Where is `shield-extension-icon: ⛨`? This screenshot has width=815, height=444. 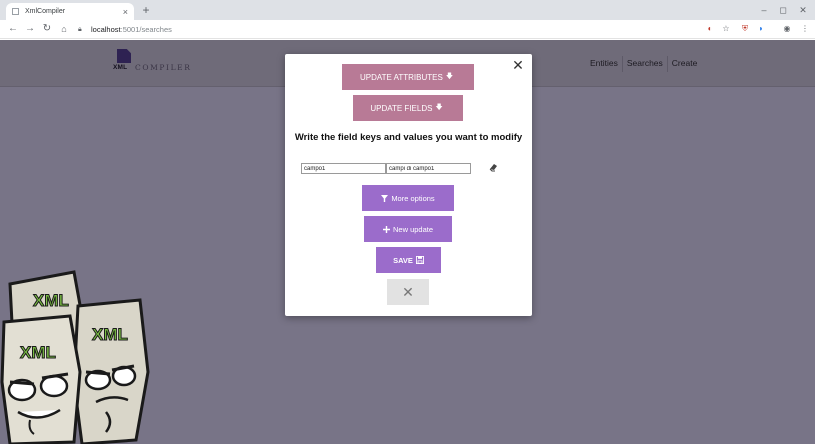
shield-extension-icon: ⛨ is located at coordinates (745, 29).